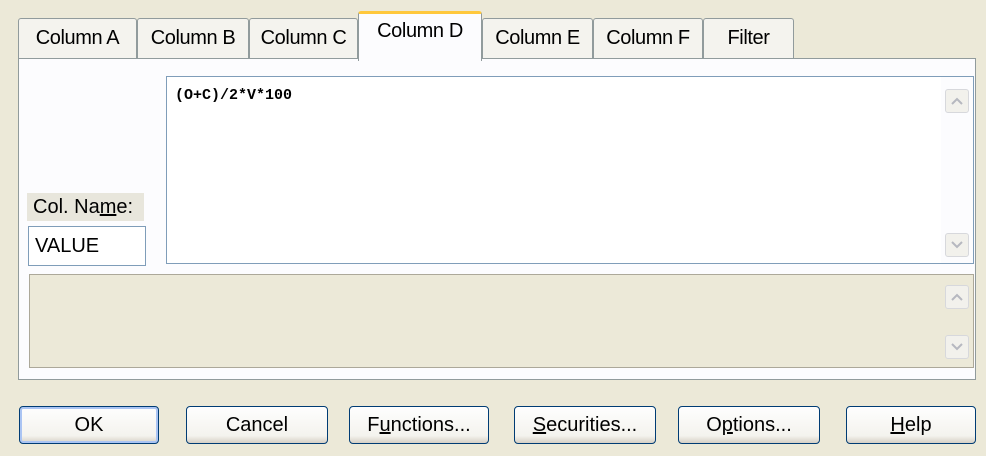 This screenshot has height=456, width=986. I want to click on column-name-input, so click(87, 246).